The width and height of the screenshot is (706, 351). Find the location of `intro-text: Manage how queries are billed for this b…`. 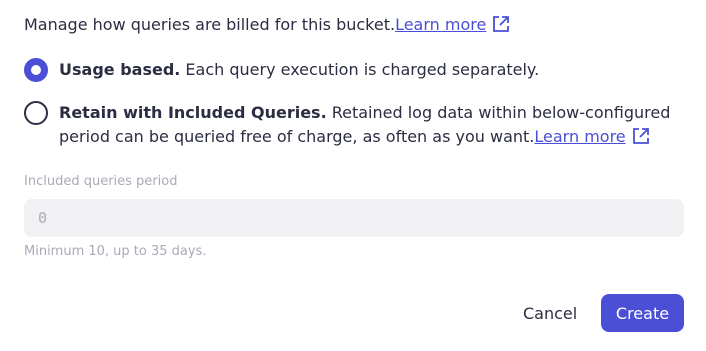

intro-text: Manage how queries are billed for this b… is located at coordinates (267, 26).